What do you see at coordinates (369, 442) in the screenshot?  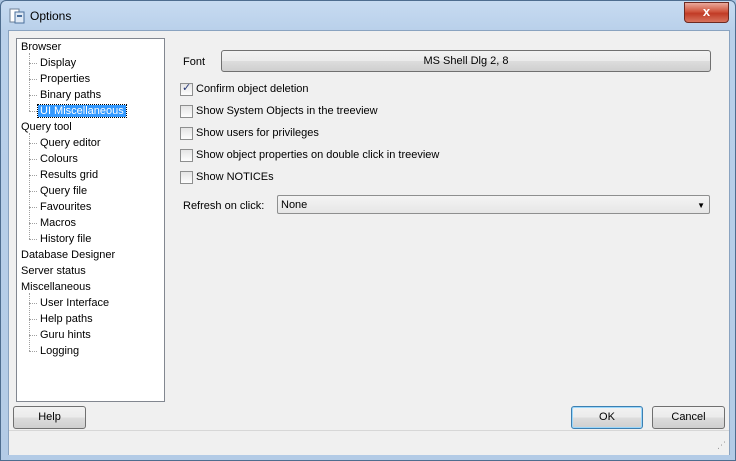 I see `status-bar: ⋰` at bounding box center [369, 442].